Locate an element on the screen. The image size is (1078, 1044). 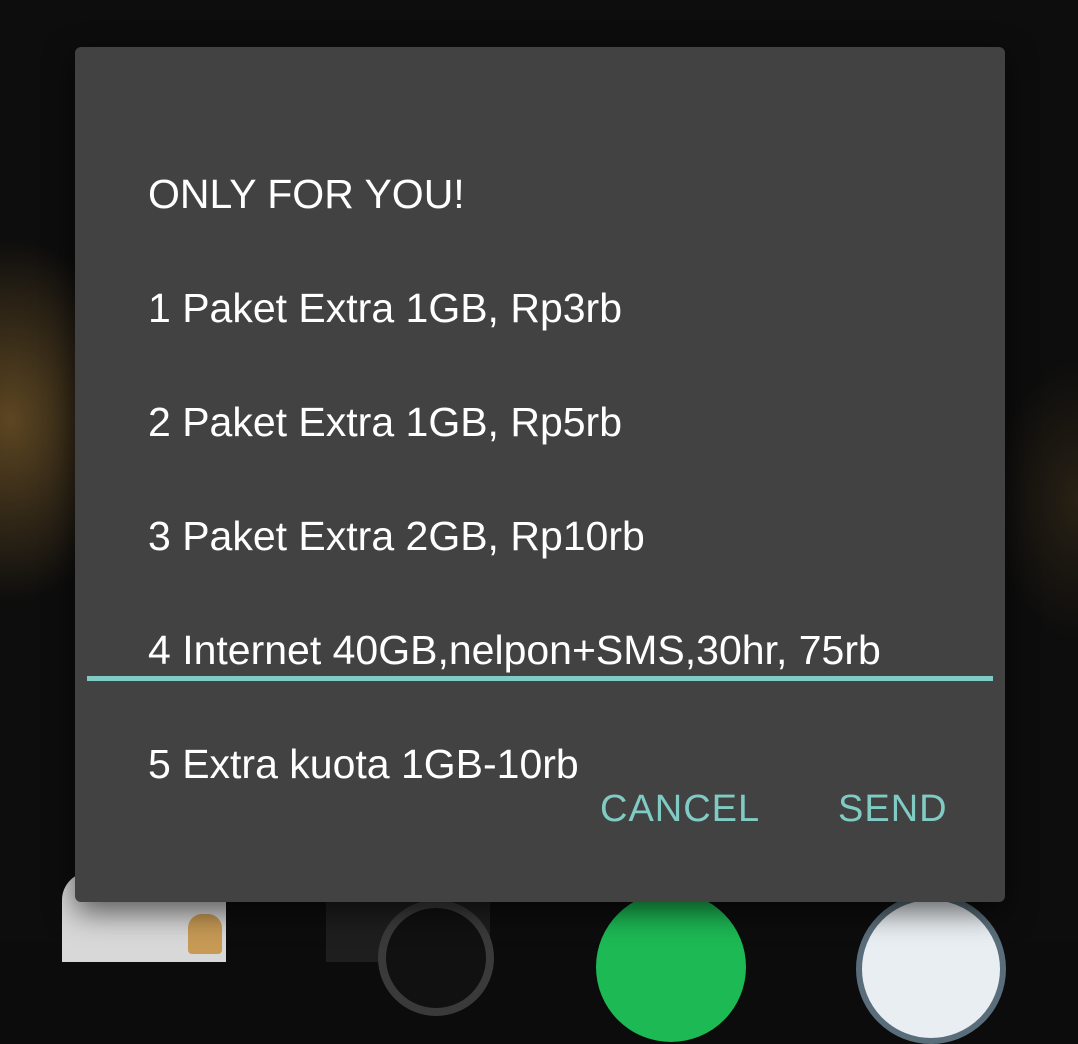
app-glyph-icon is located at coordinates (205, 934).